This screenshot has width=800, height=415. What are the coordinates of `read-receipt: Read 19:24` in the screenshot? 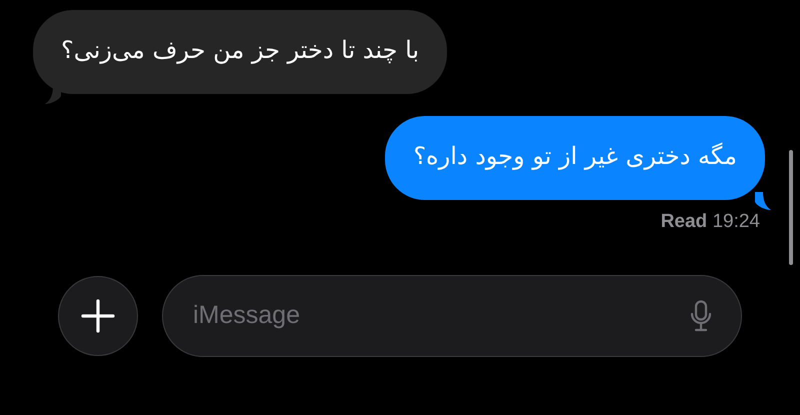 It's located at (710, 222).